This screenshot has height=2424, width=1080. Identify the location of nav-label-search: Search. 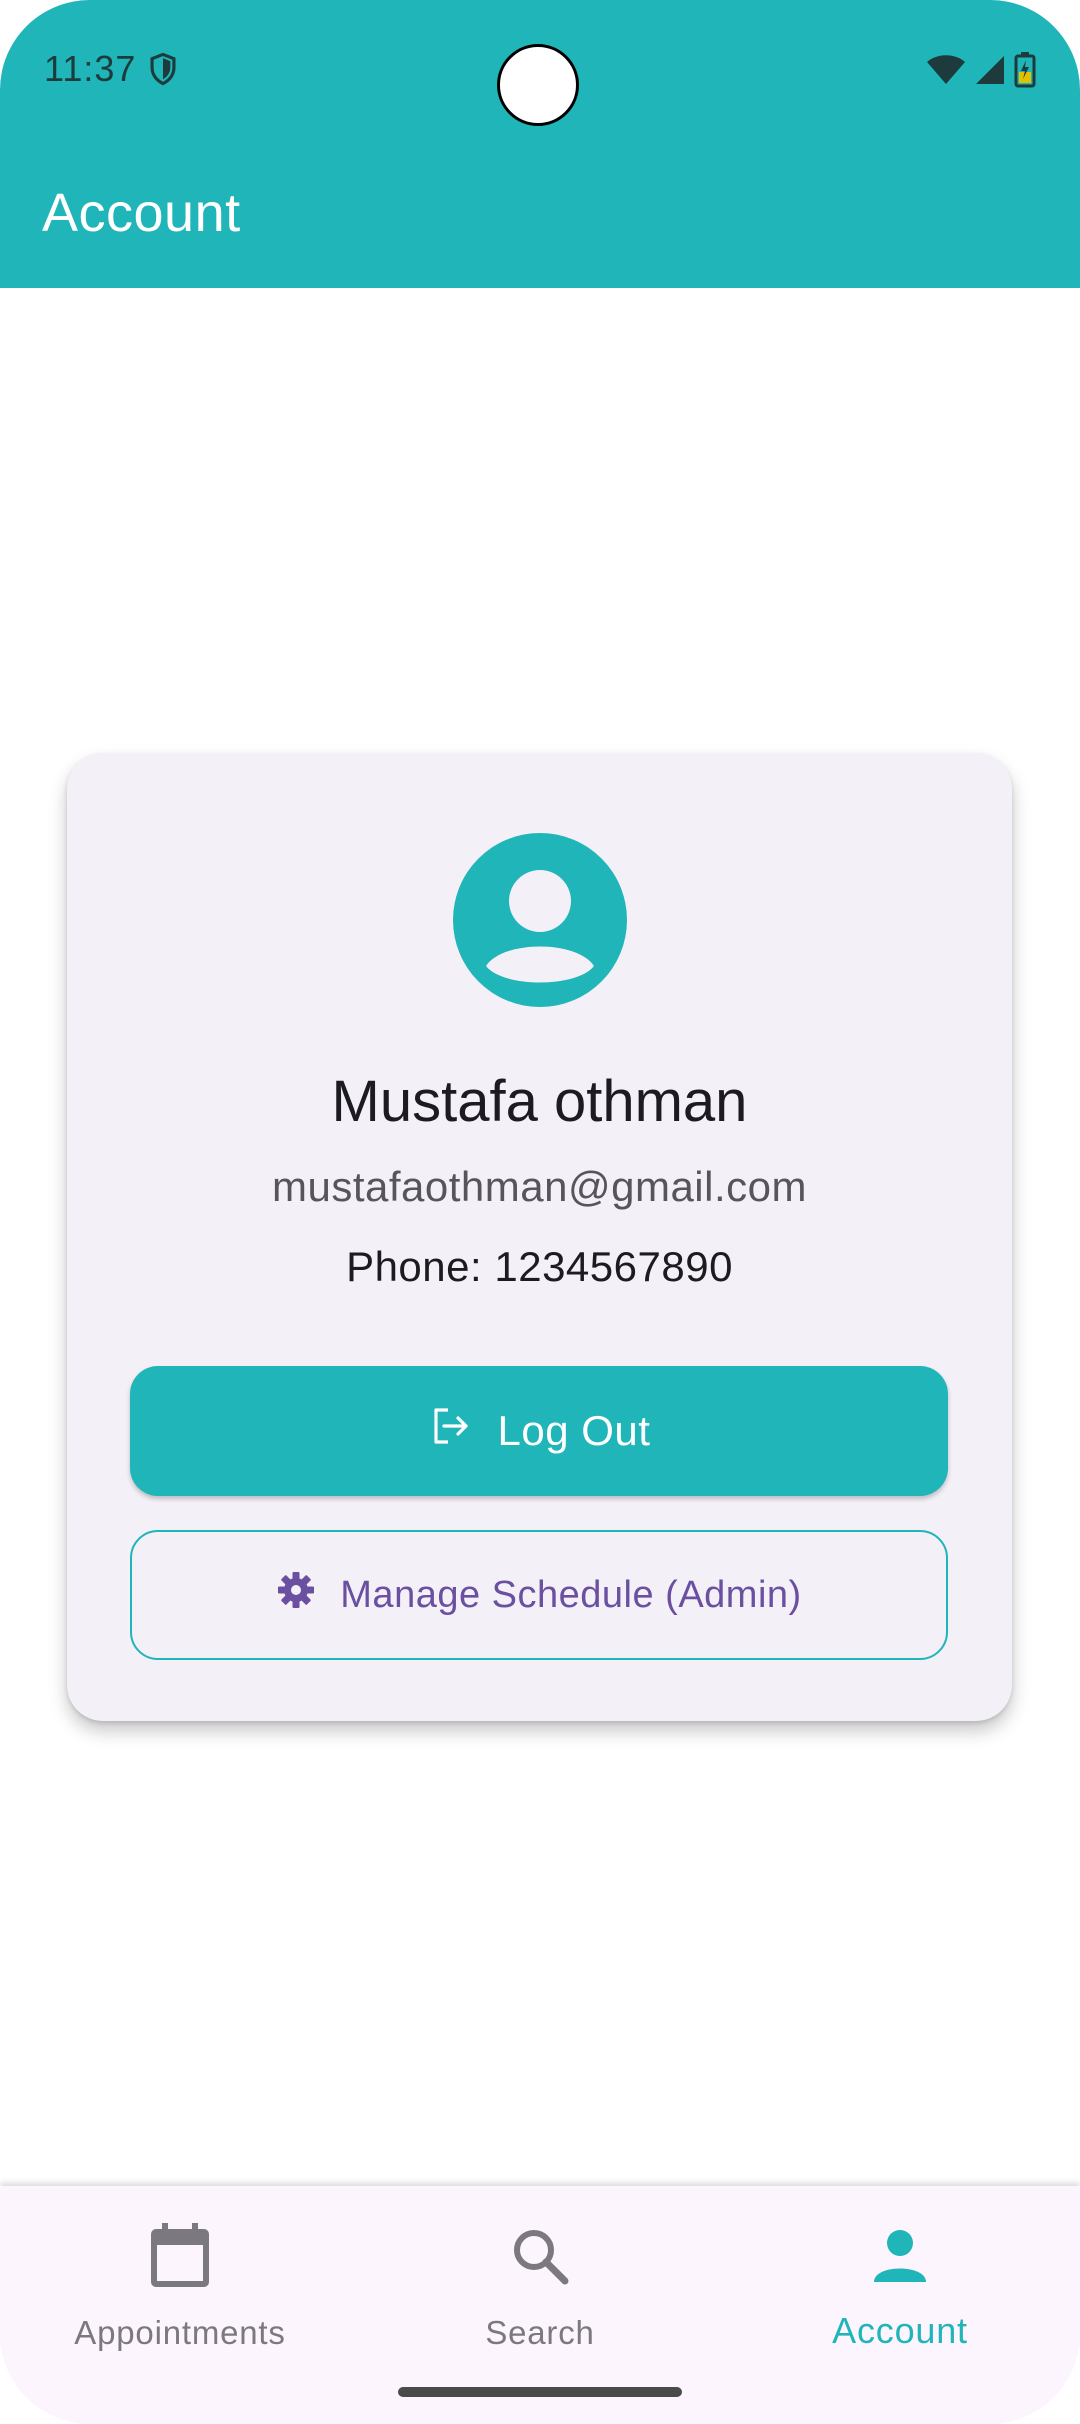
(540, 2332).